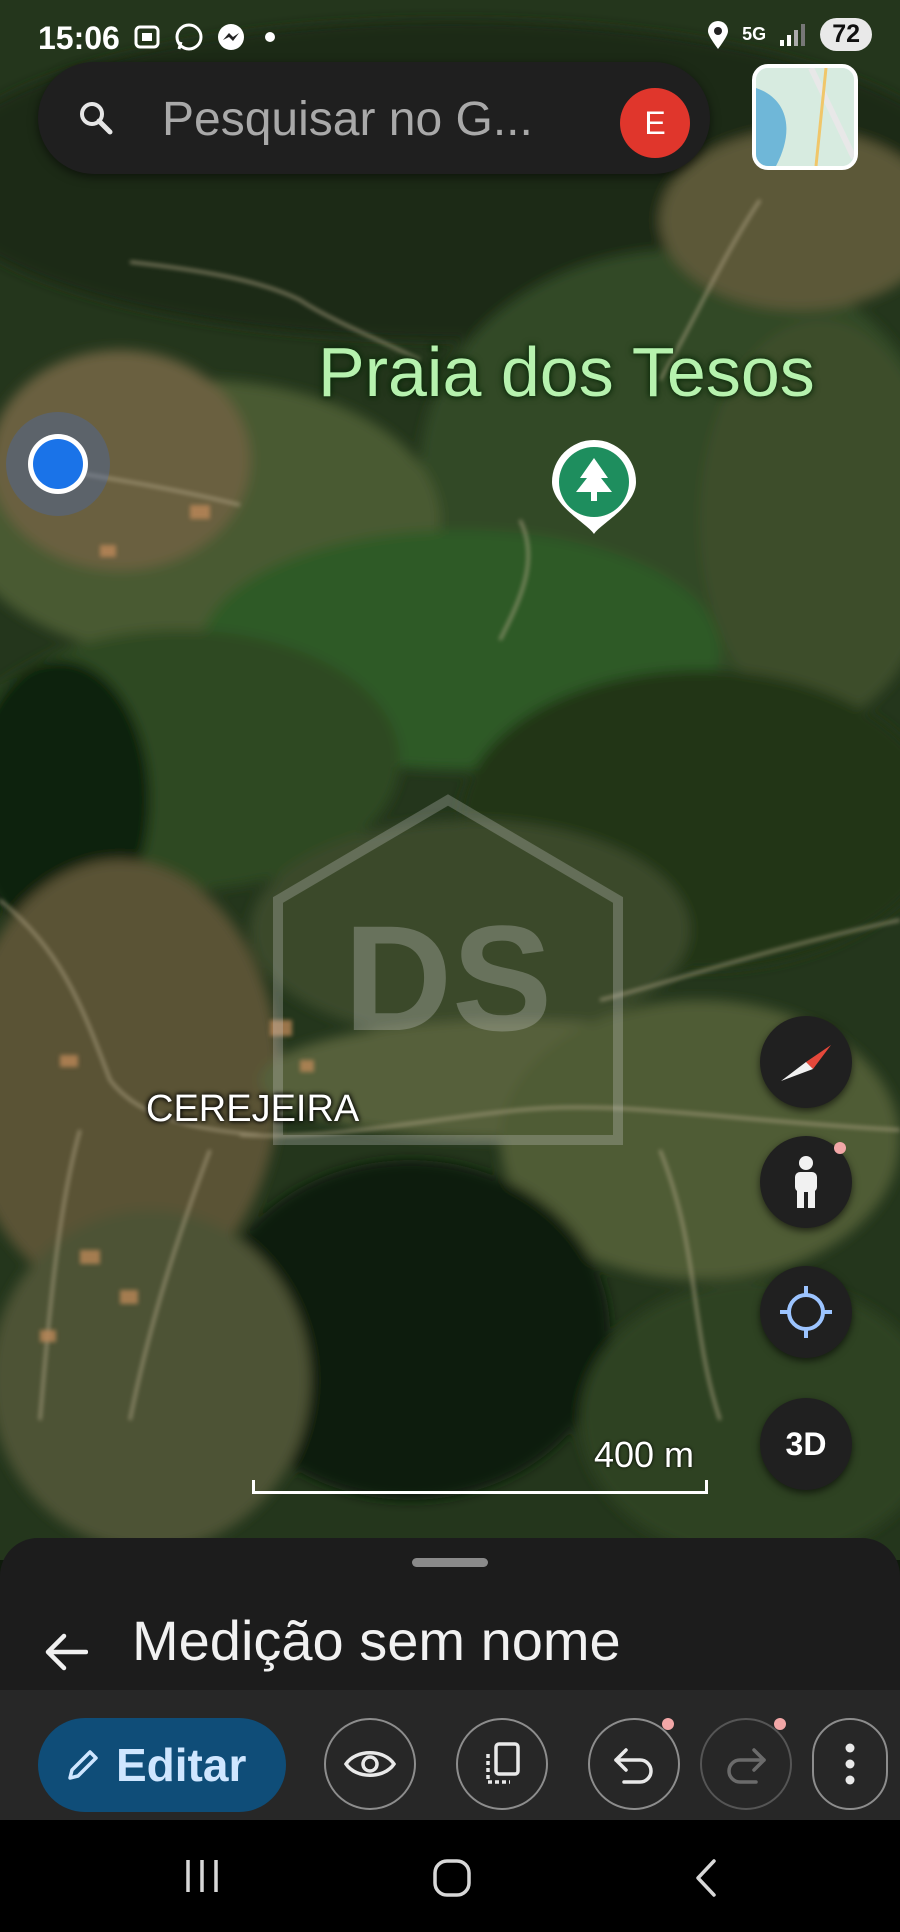 This screenshot has width=900, height=1932. Describe the element at coordinates (793, 34) in the screenshot. I see `signal-icon` at that location.